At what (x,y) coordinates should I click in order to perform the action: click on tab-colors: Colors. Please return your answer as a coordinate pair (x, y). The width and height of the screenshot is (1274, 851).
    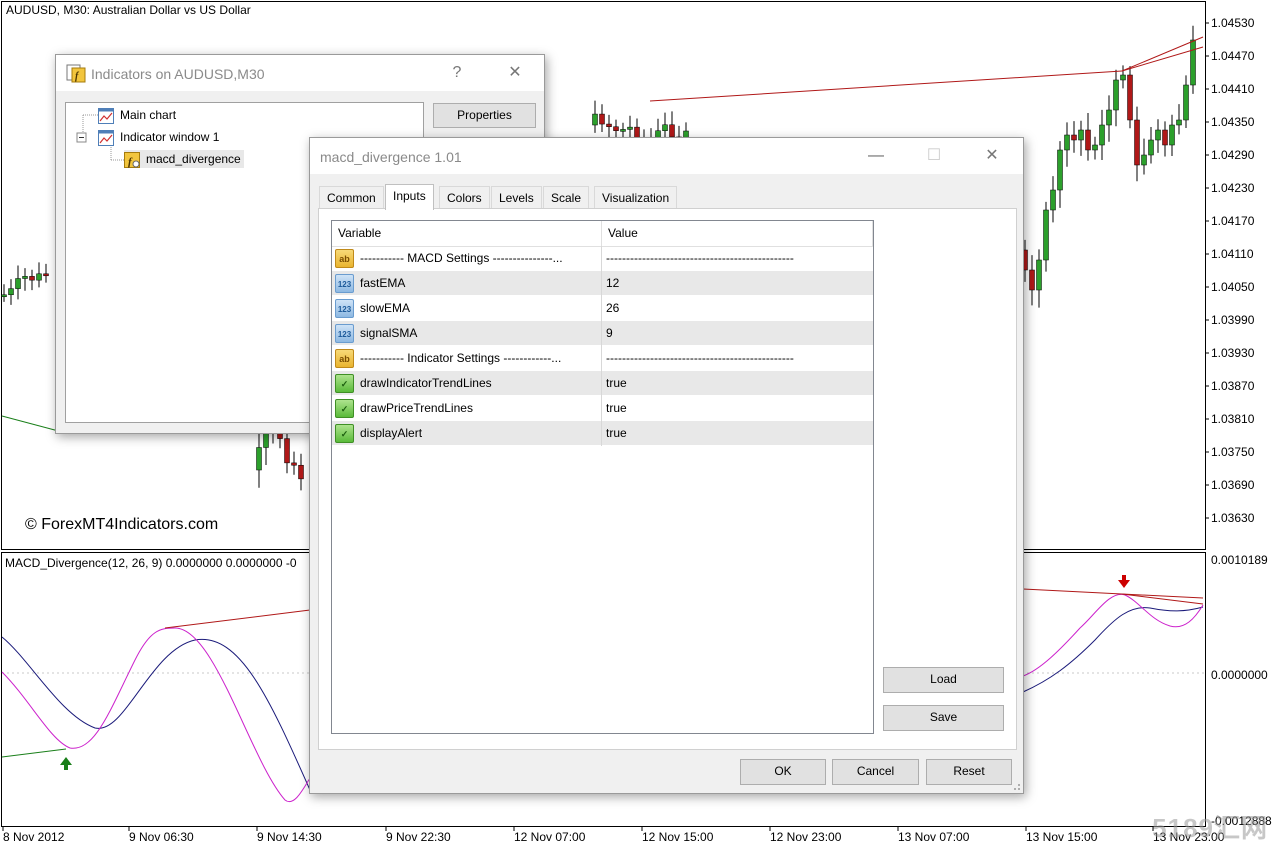
    Looking at the image, I should click on (464, 197).